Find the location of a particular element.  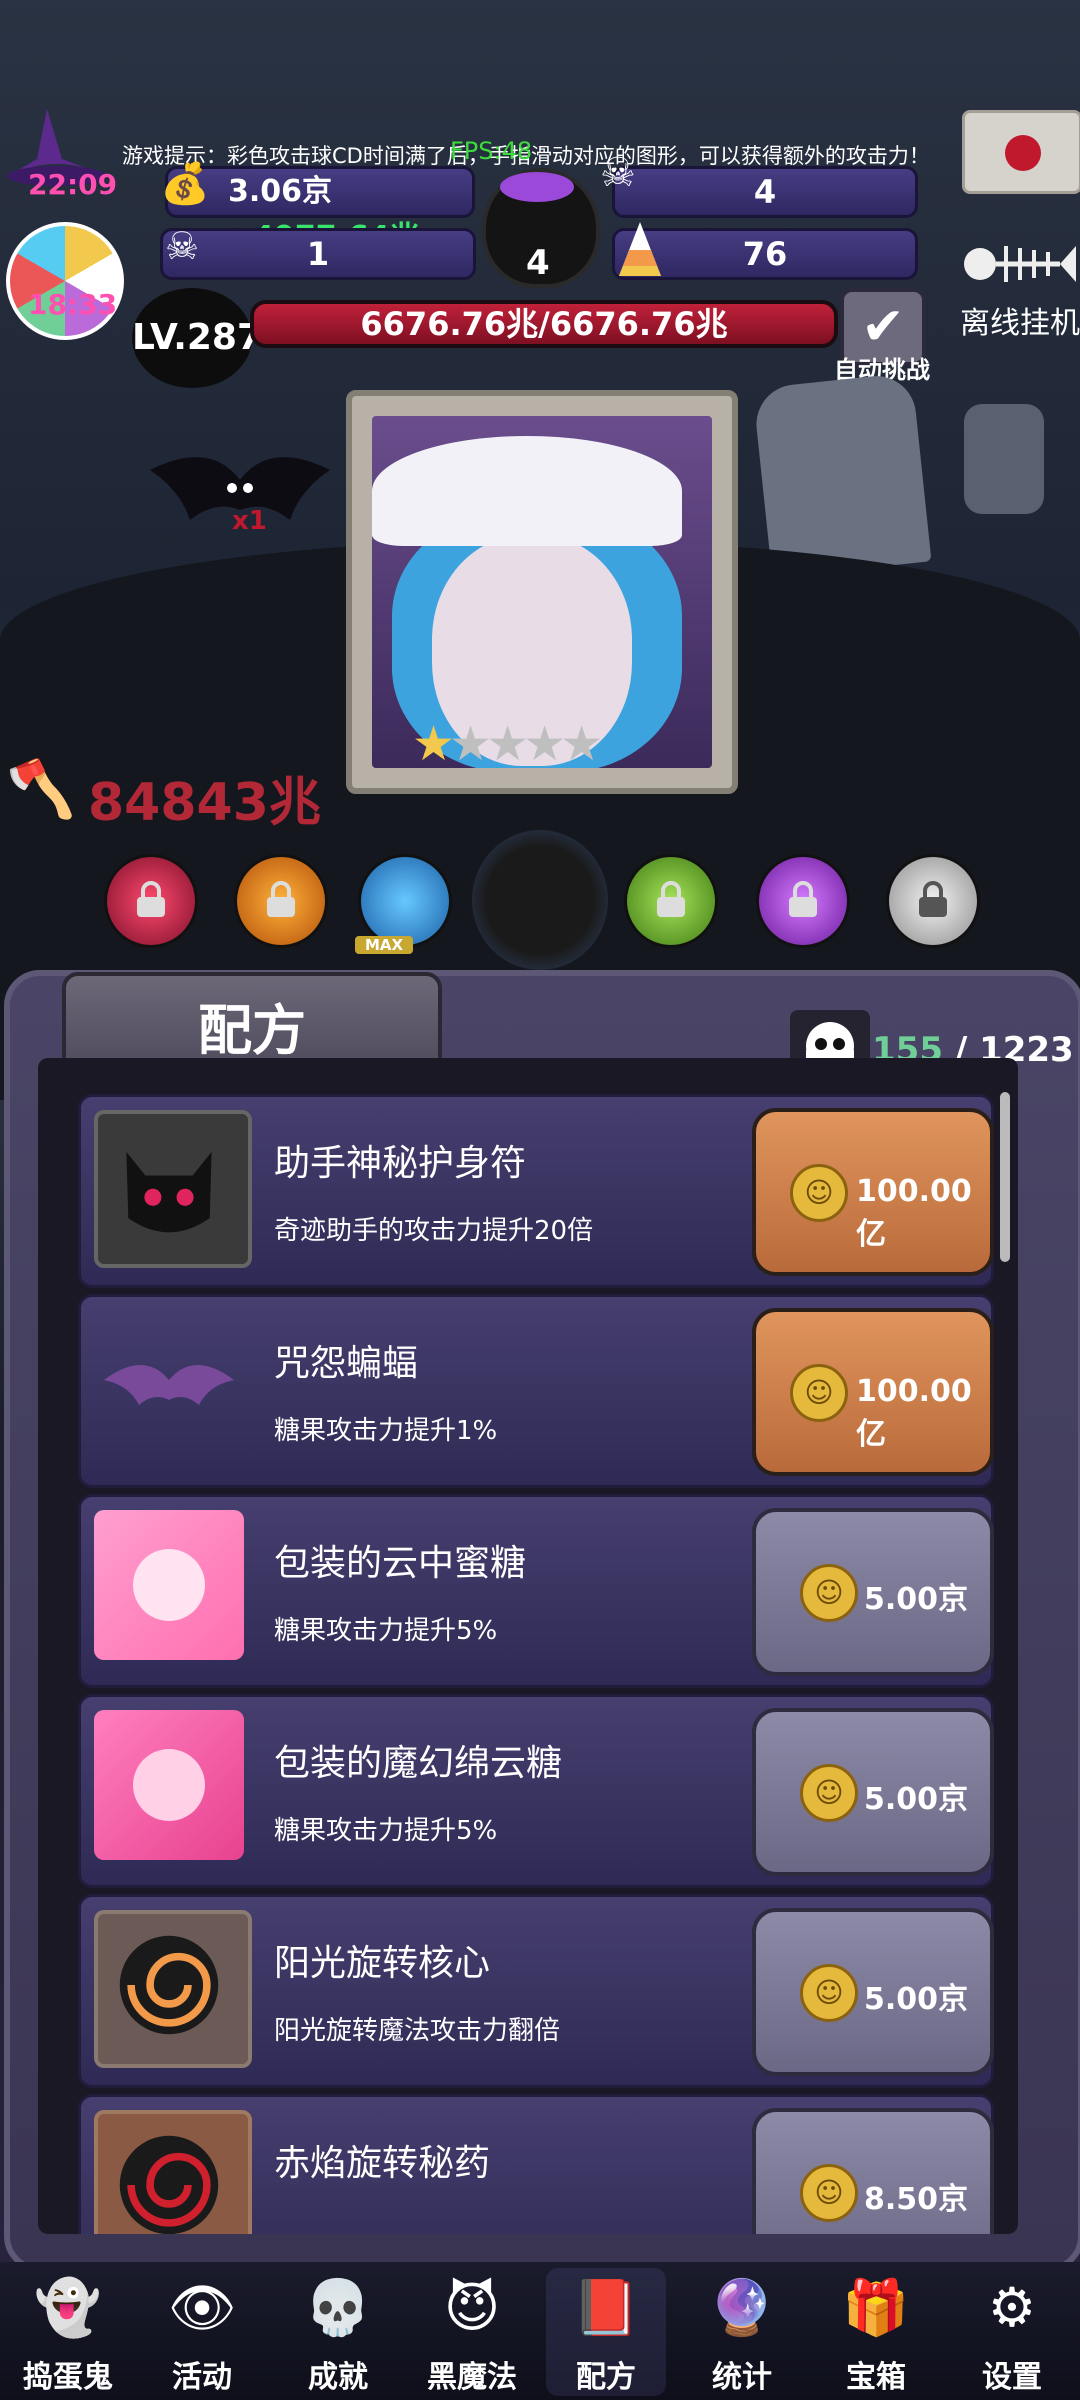

cloud-candy-icon is located at coordinates (169, 1585).